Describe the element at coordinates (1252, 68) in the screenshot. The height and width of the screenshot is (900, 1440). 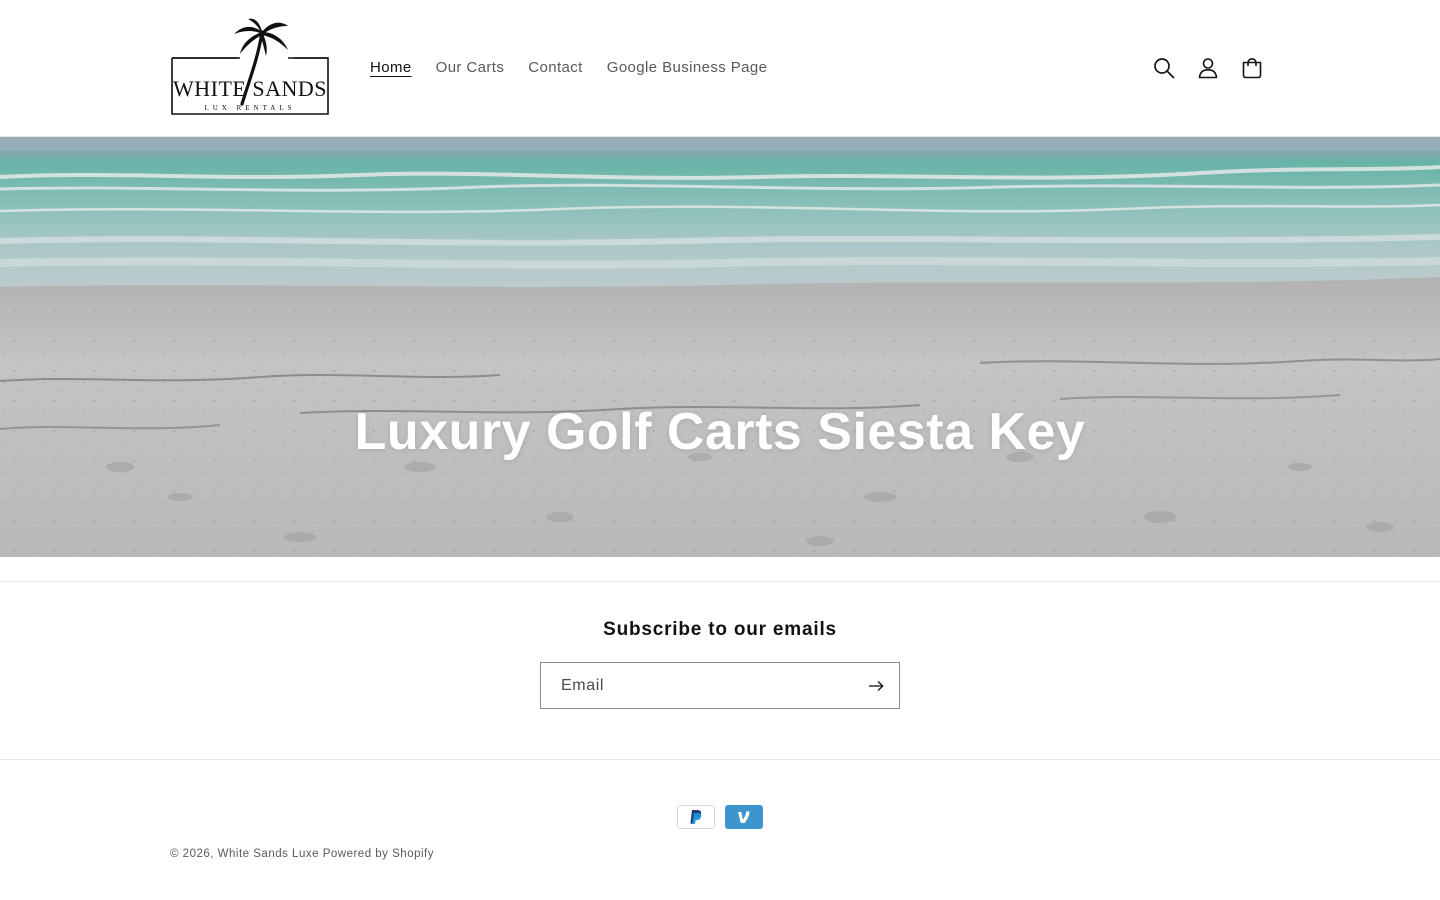
I see `cart-icon` at that location.